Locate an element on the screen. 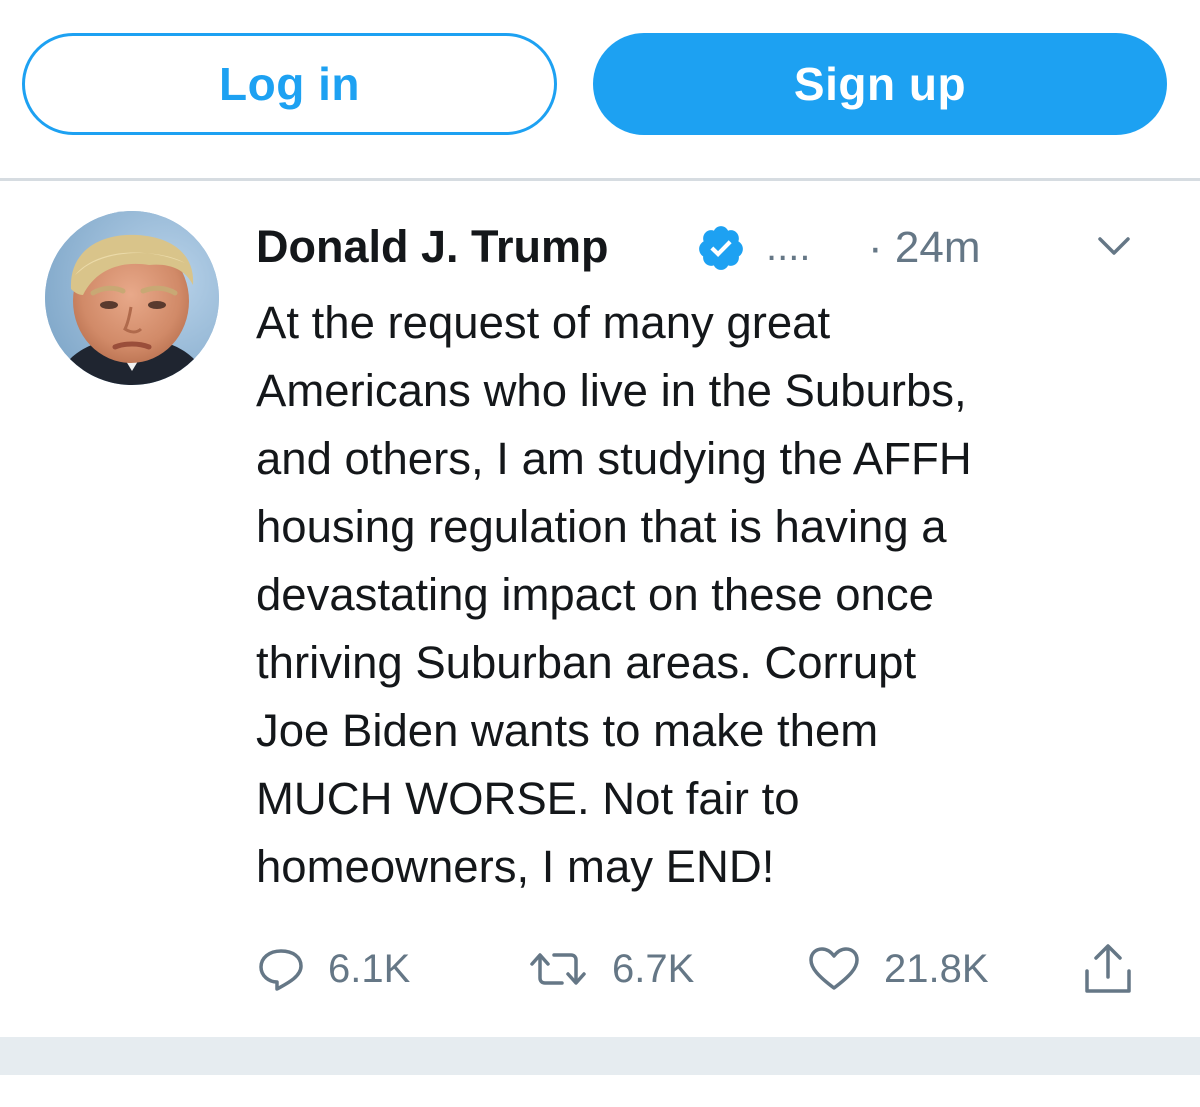  tweet-timestamp: · 24m is located at coordinates (924, 248).